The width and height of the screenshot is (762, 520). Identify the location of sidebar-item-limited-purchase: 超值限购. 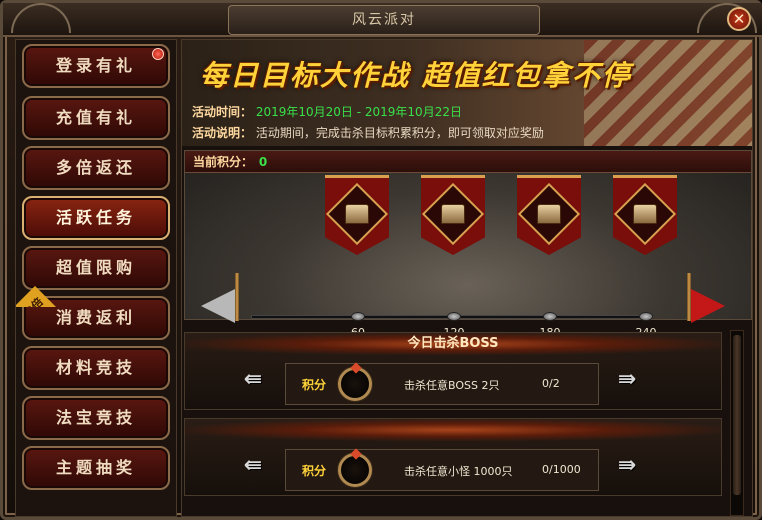
(96, 268).